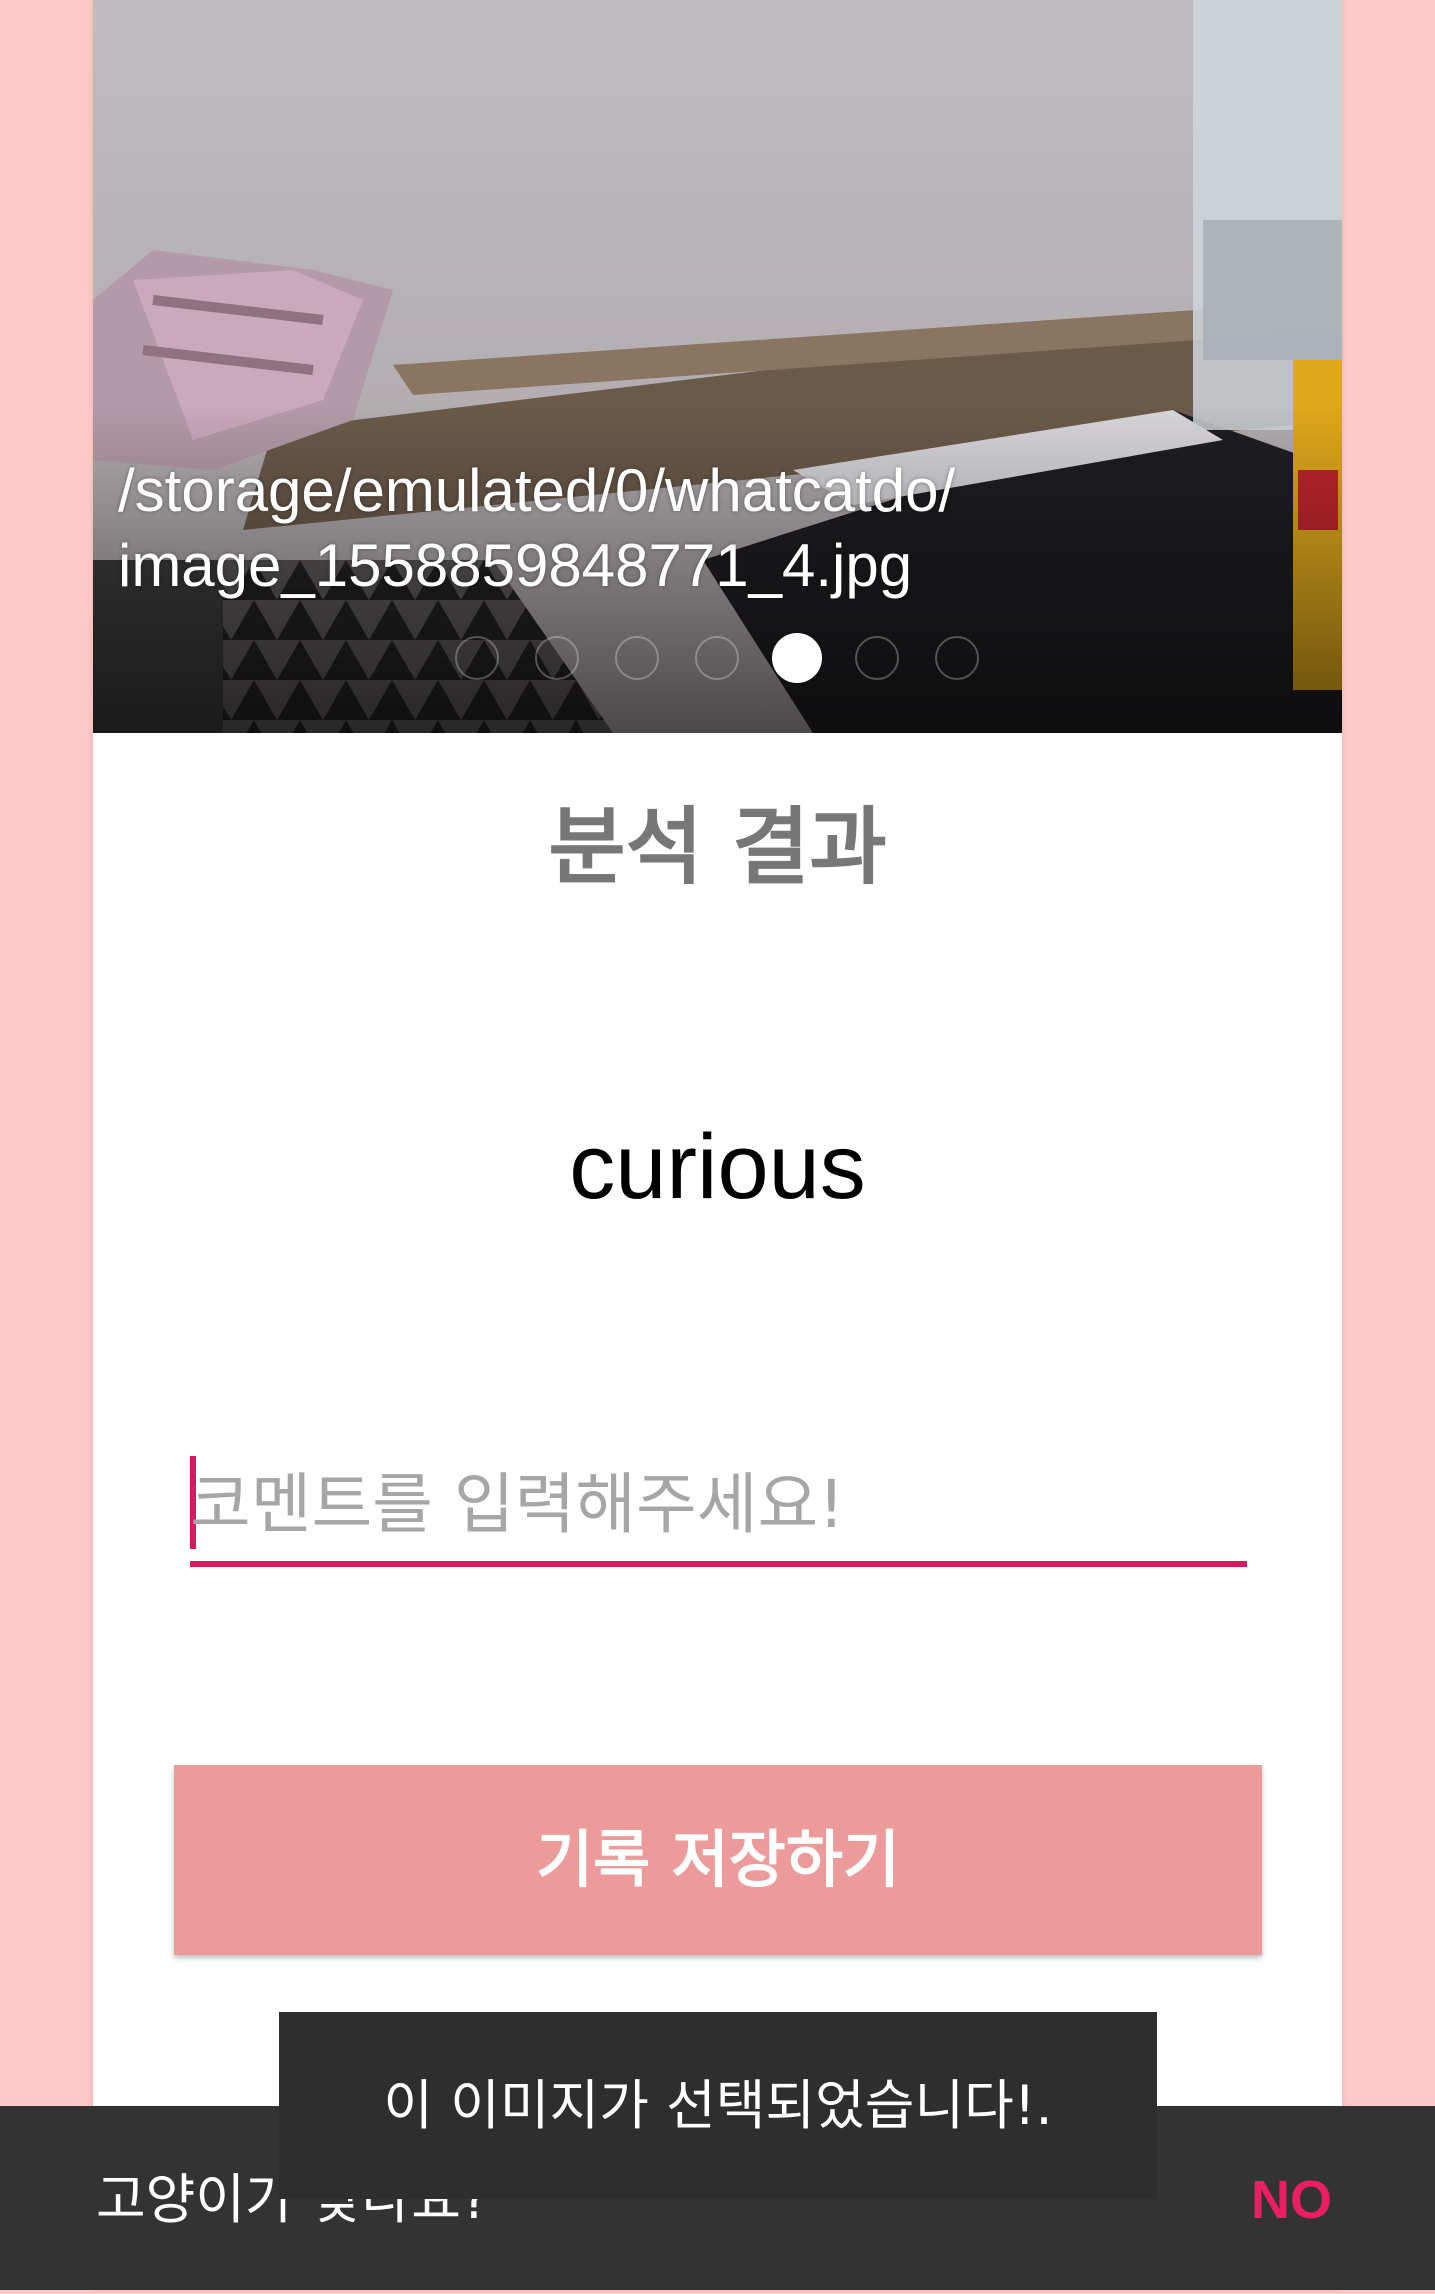 This screenshot has width=1435, height=2294. Describe the element at coordinates (537, 490) in the screenshot. I see `image-path-line1: /storage/emulated/0/whatcatdo/` at that location.